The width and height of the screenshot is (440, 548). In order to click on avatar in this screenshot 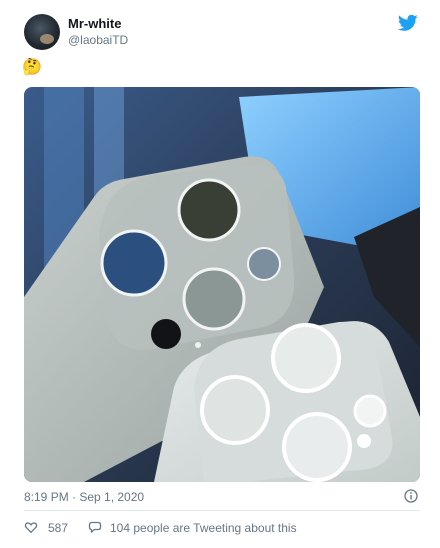, I will do `click(42, 32)`.